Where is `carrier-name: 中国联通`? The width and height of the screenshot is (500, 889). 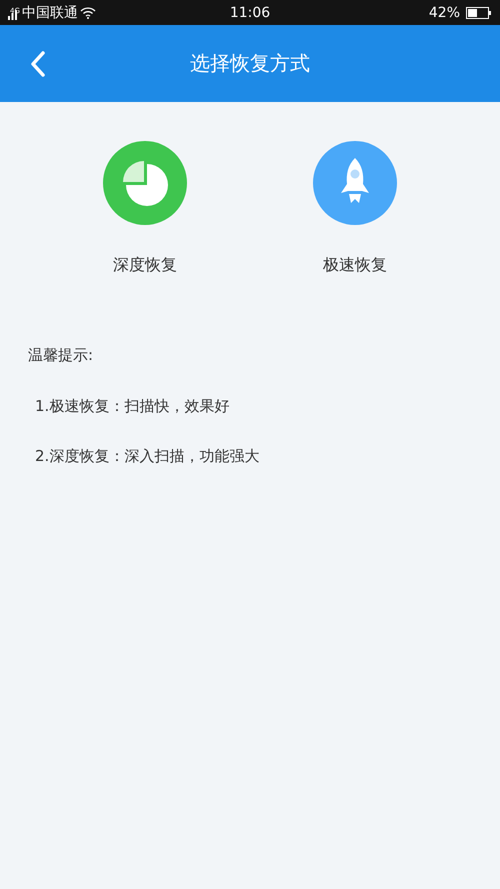
carrier-name: 中国联通 is located at coordinates (50, 13).